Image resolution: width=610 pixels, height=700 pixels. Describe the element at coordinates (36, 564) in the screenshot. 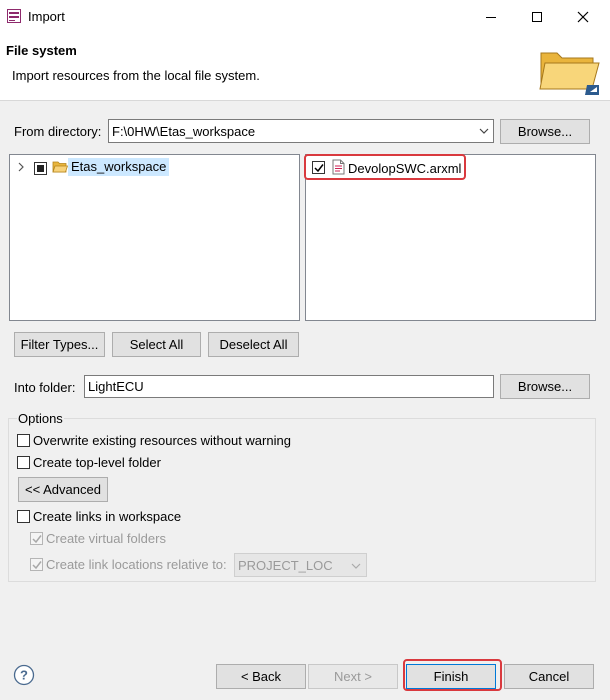

I see `create-link-locations-checkbox` at that location.